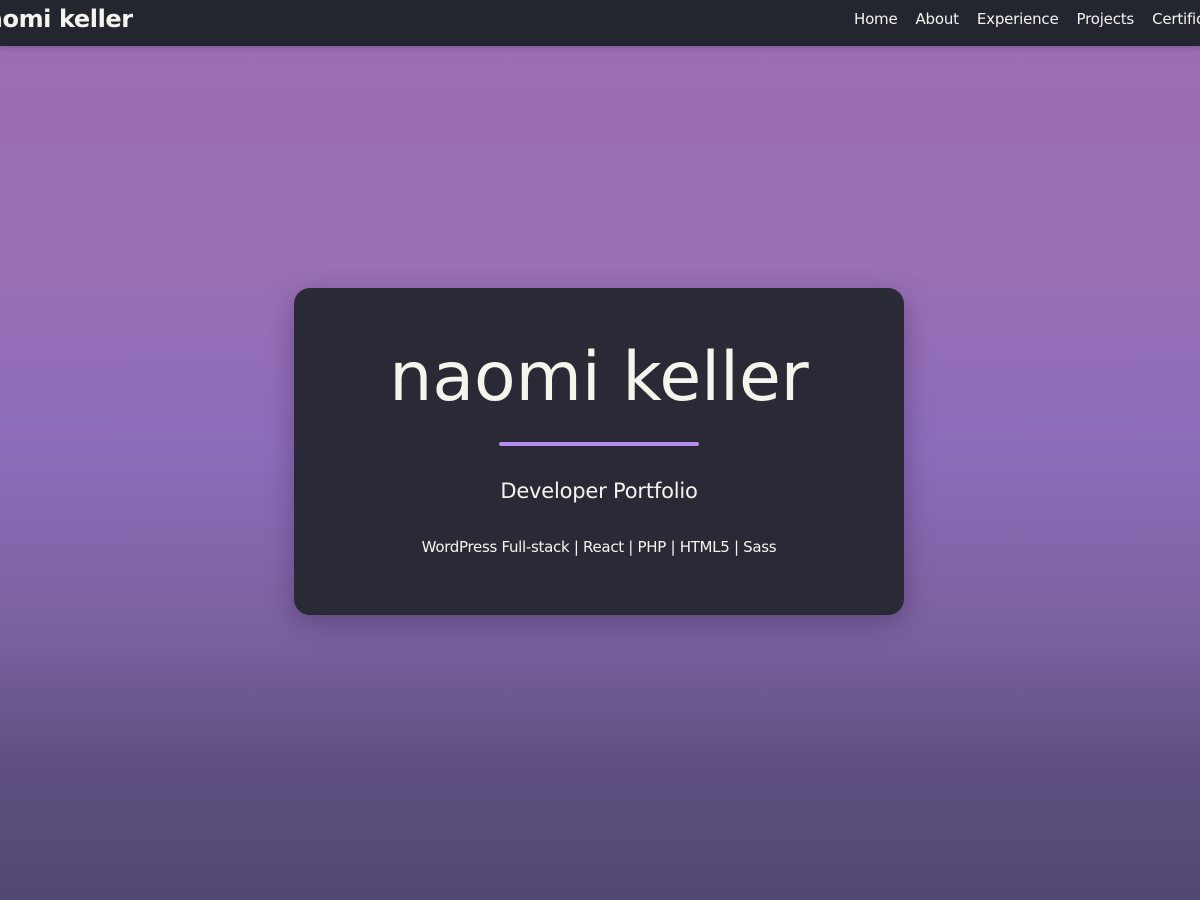 The height and width of the screenshot is (900, 1200). I want to click on brand-logo-link: naomi keller, so click(66, 19).